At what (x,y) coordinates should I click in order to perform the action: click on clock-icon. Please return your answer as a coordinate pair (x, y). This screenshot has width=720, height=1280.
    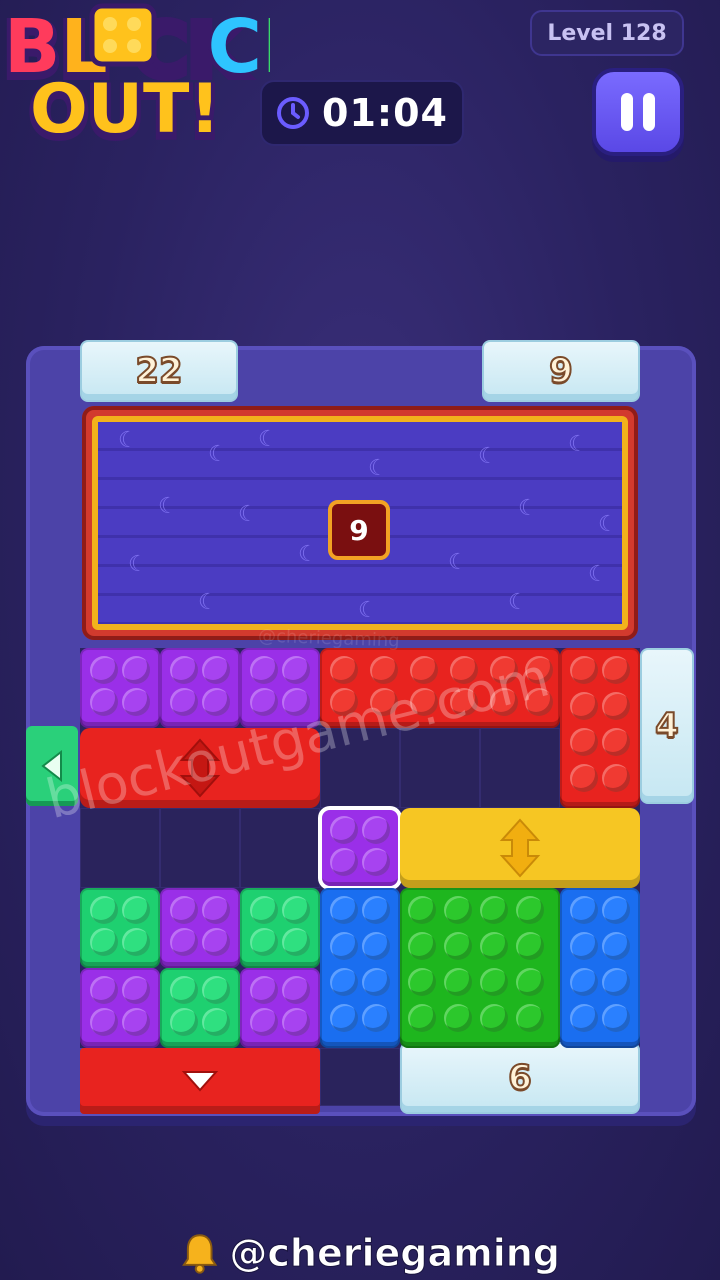
    Looking at the image, I should click on (293, 113).